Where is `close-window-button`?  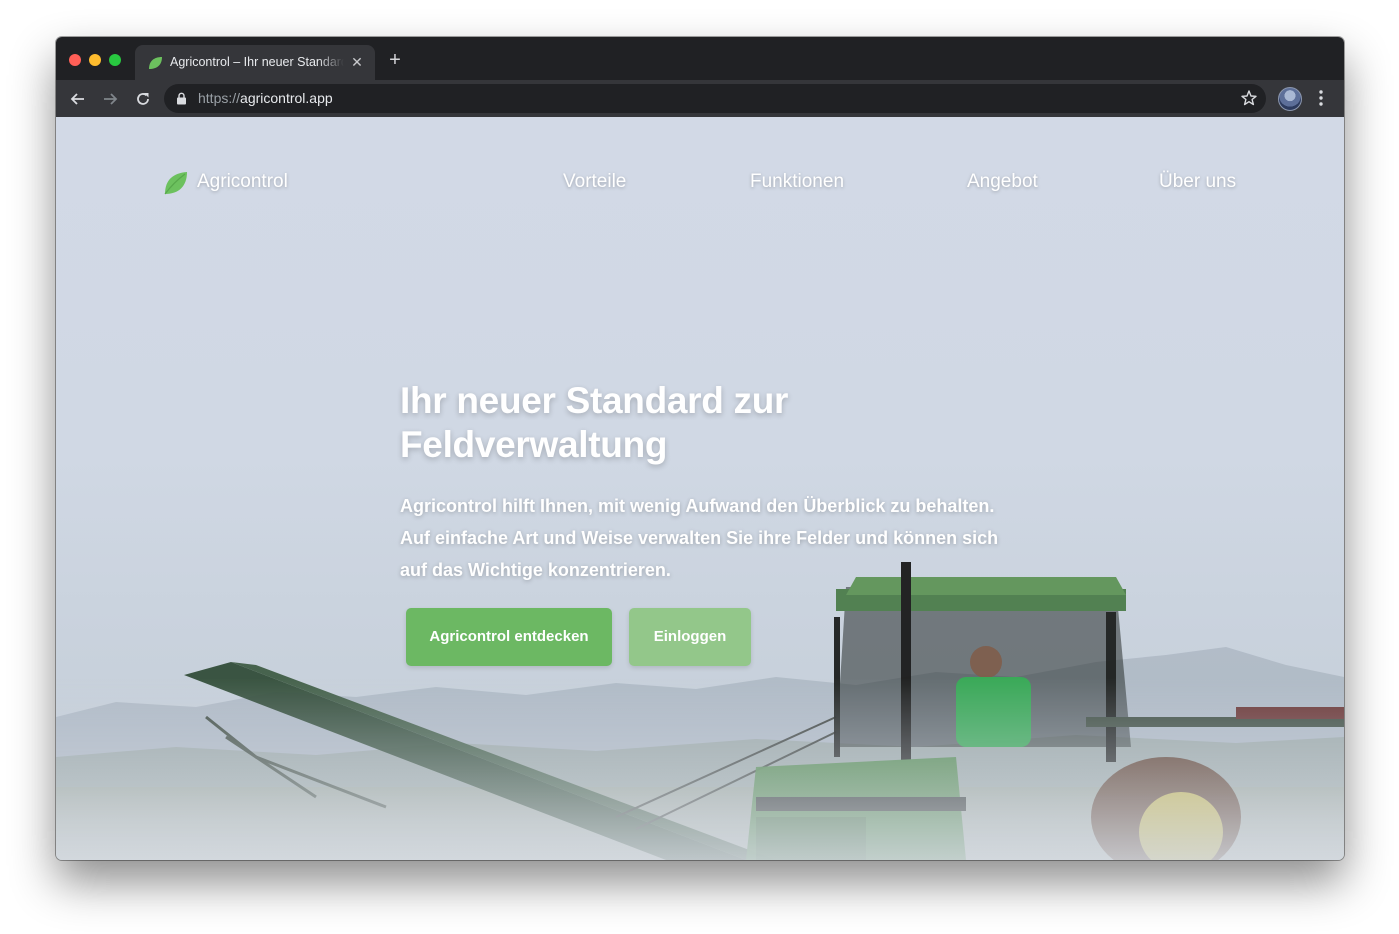
close-window-button is located at coordinates (75, 60).